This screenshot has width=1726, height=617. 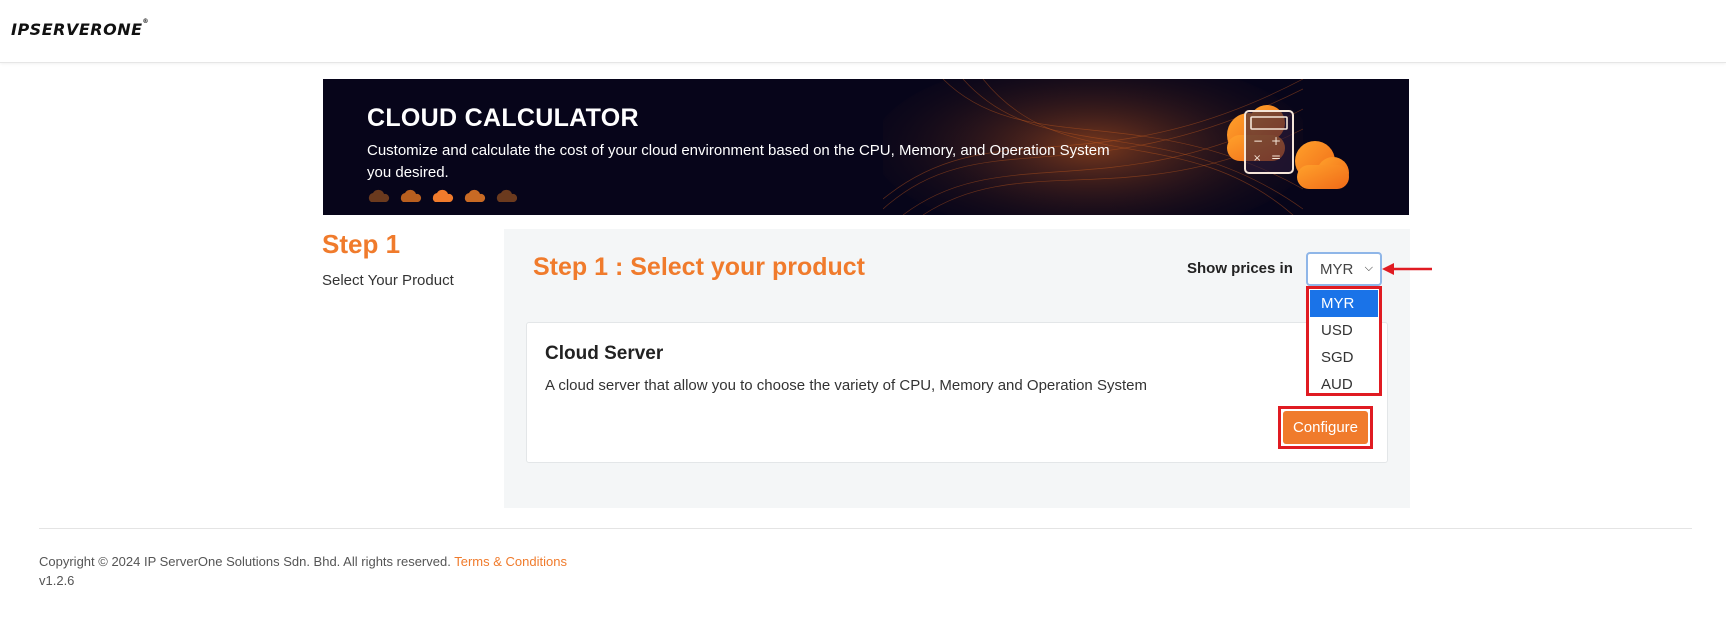 What do you see at coordinates (1368, 268) in the screenshot?
I see `chevron-down-icon: ⌵` at bounding box center [1368, 268].